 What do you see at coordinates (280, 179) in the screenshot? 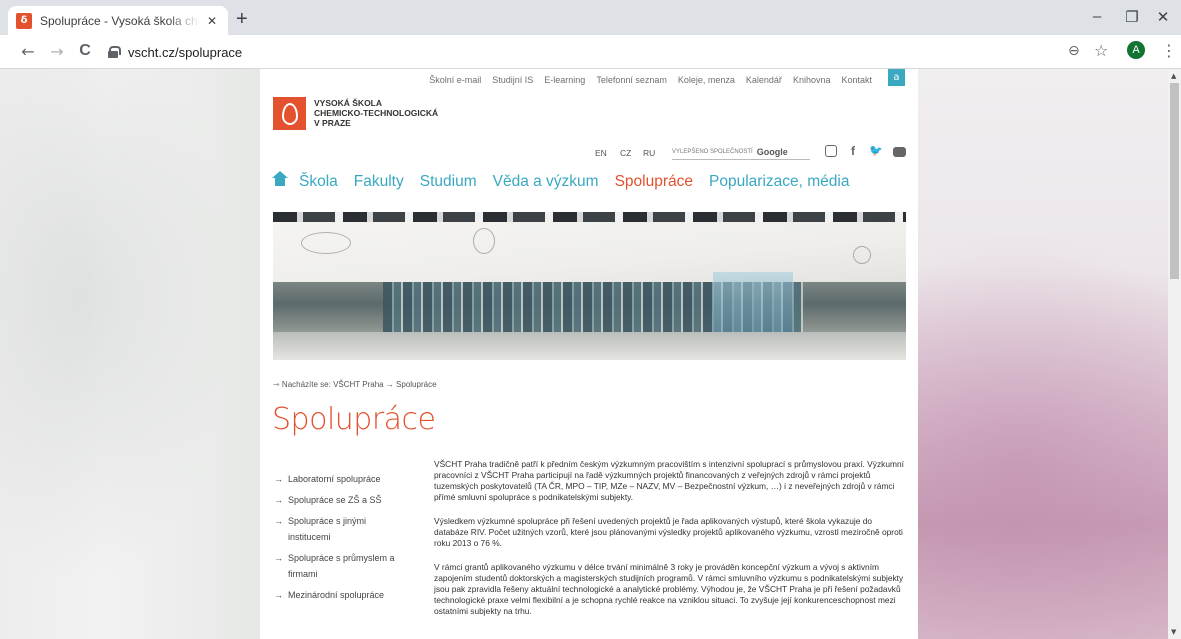
I see `home-icon` at bounding box center [280, 179].